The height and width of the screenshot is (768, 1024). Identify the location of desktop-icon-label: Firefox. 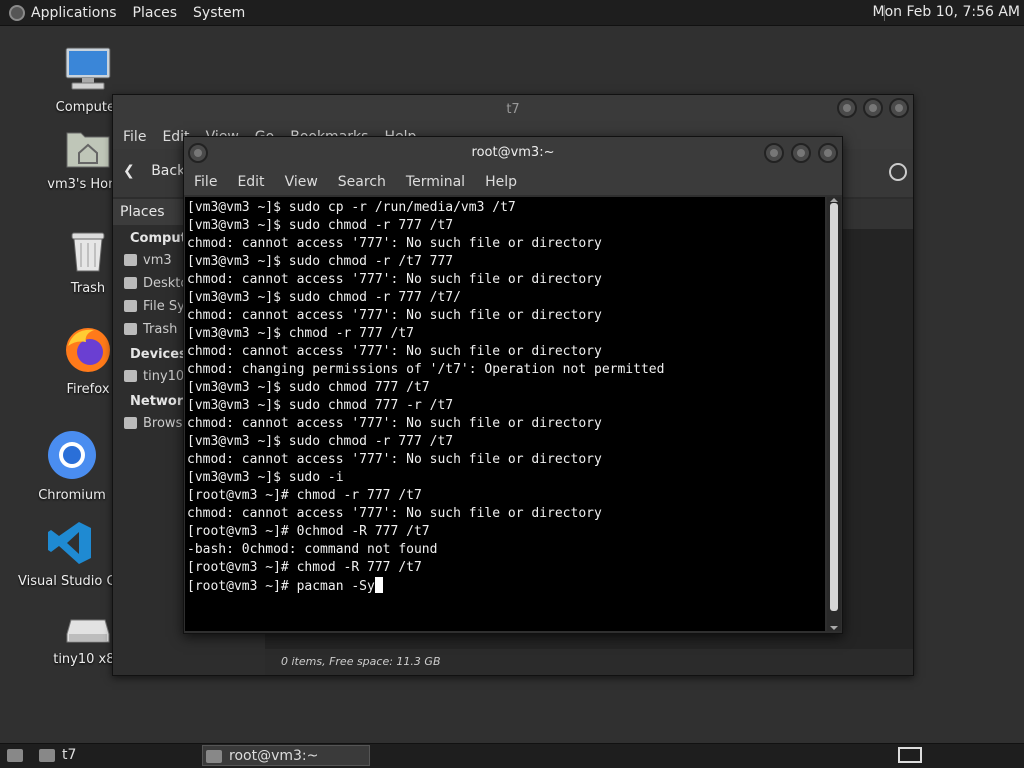
(88, 389).